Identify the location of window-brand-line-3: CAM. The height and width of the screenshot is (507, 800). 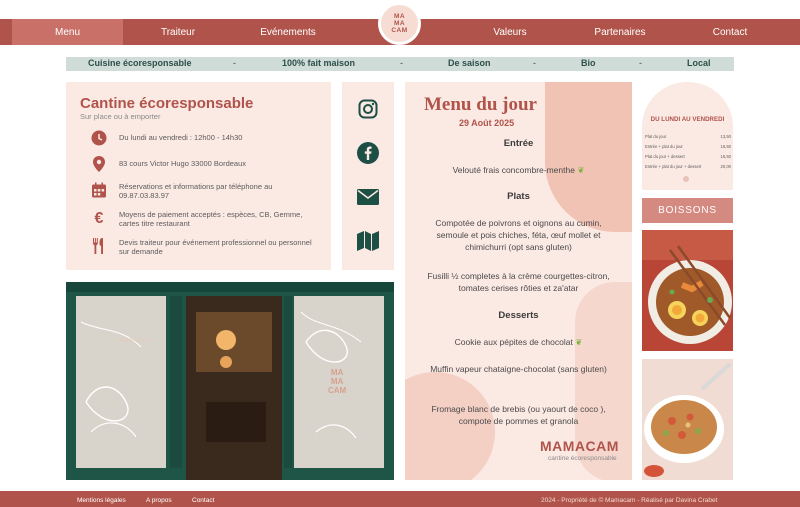
(337, 390).